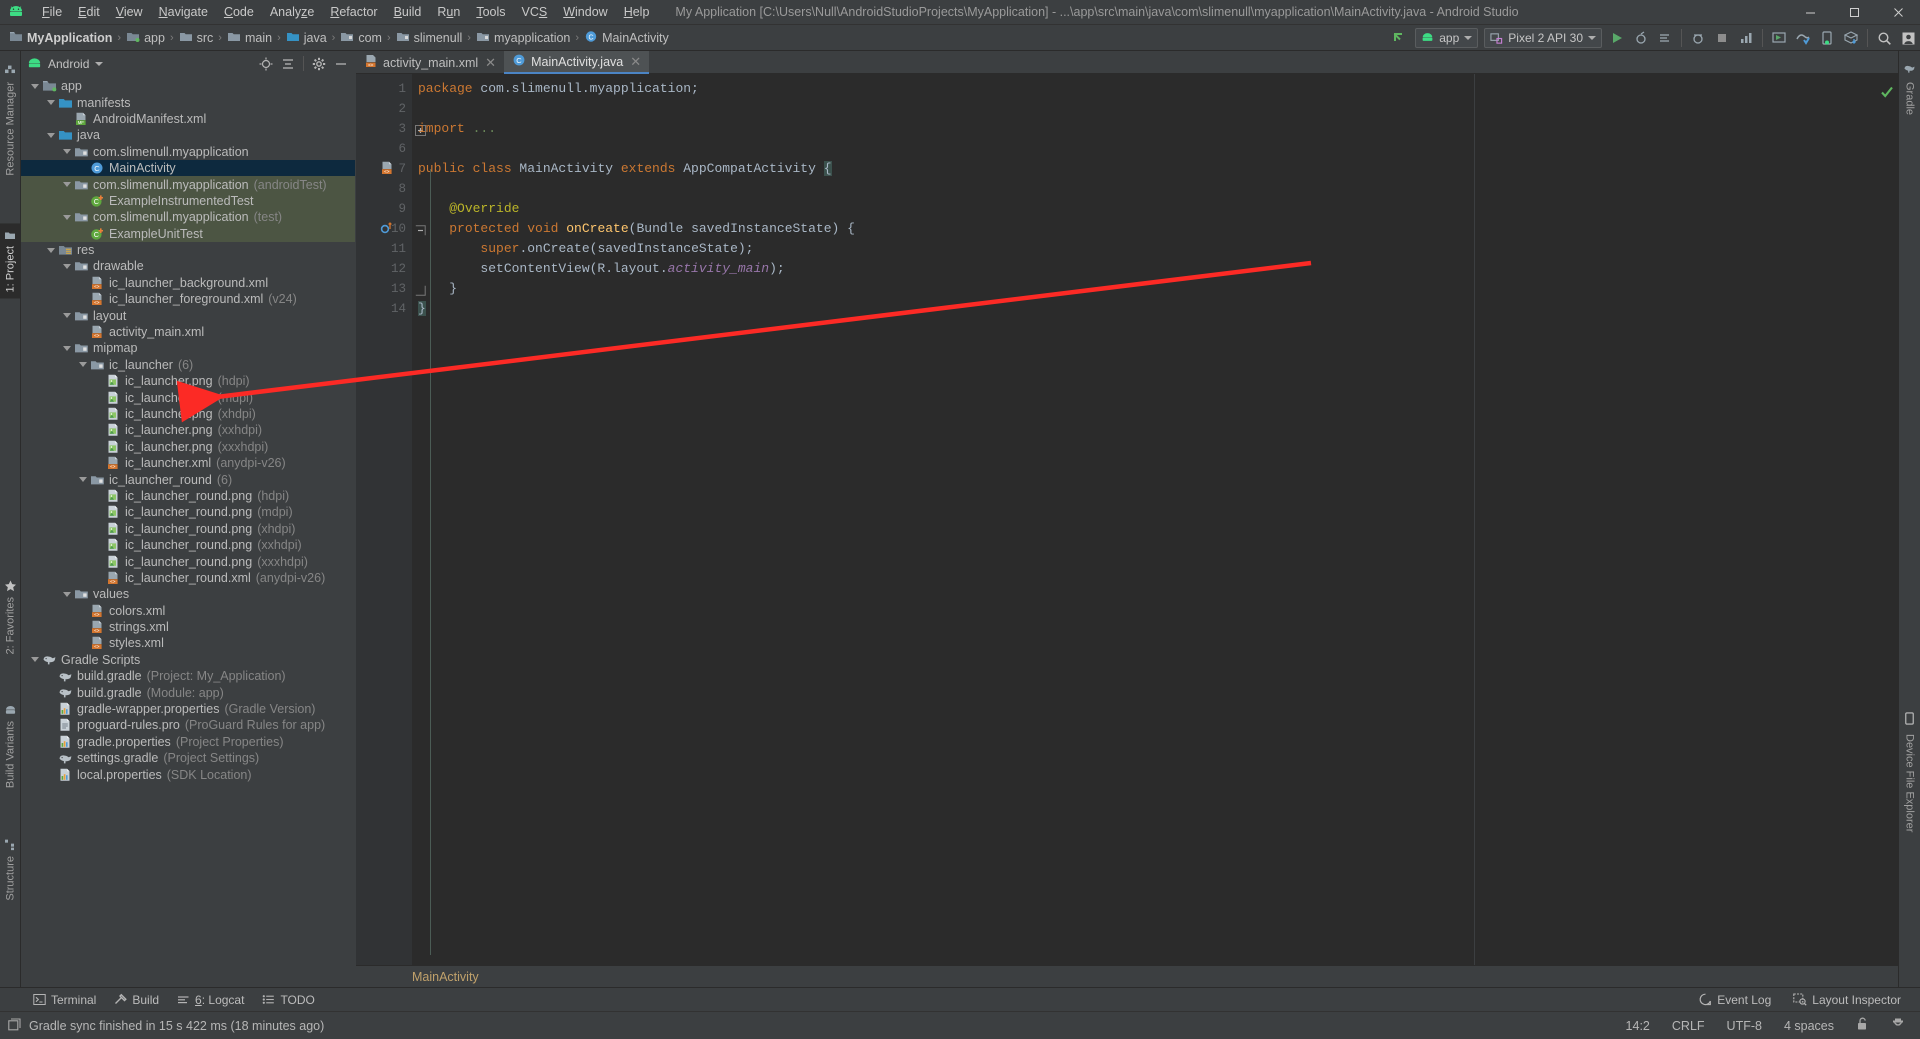  I want to click on line-separator-indicator: CRLF, so click(1688, 1026).